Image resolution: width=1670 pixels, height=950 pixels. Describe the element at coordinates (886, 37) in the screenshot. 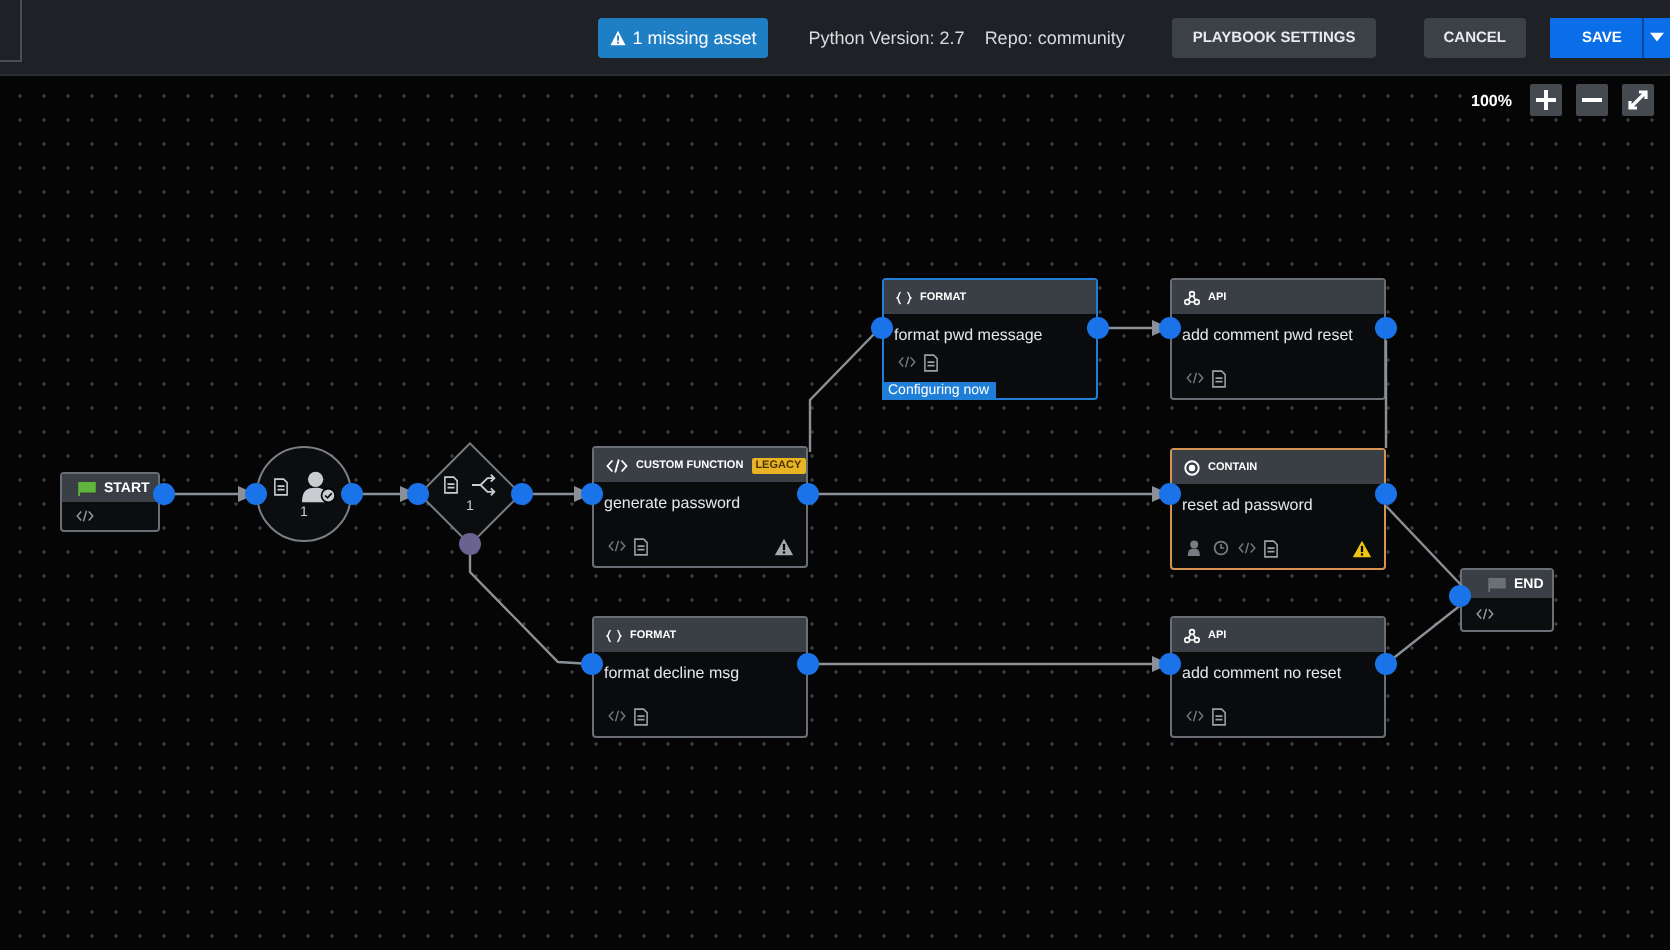

I see `python-version: Python Version: 2.7` at that location.